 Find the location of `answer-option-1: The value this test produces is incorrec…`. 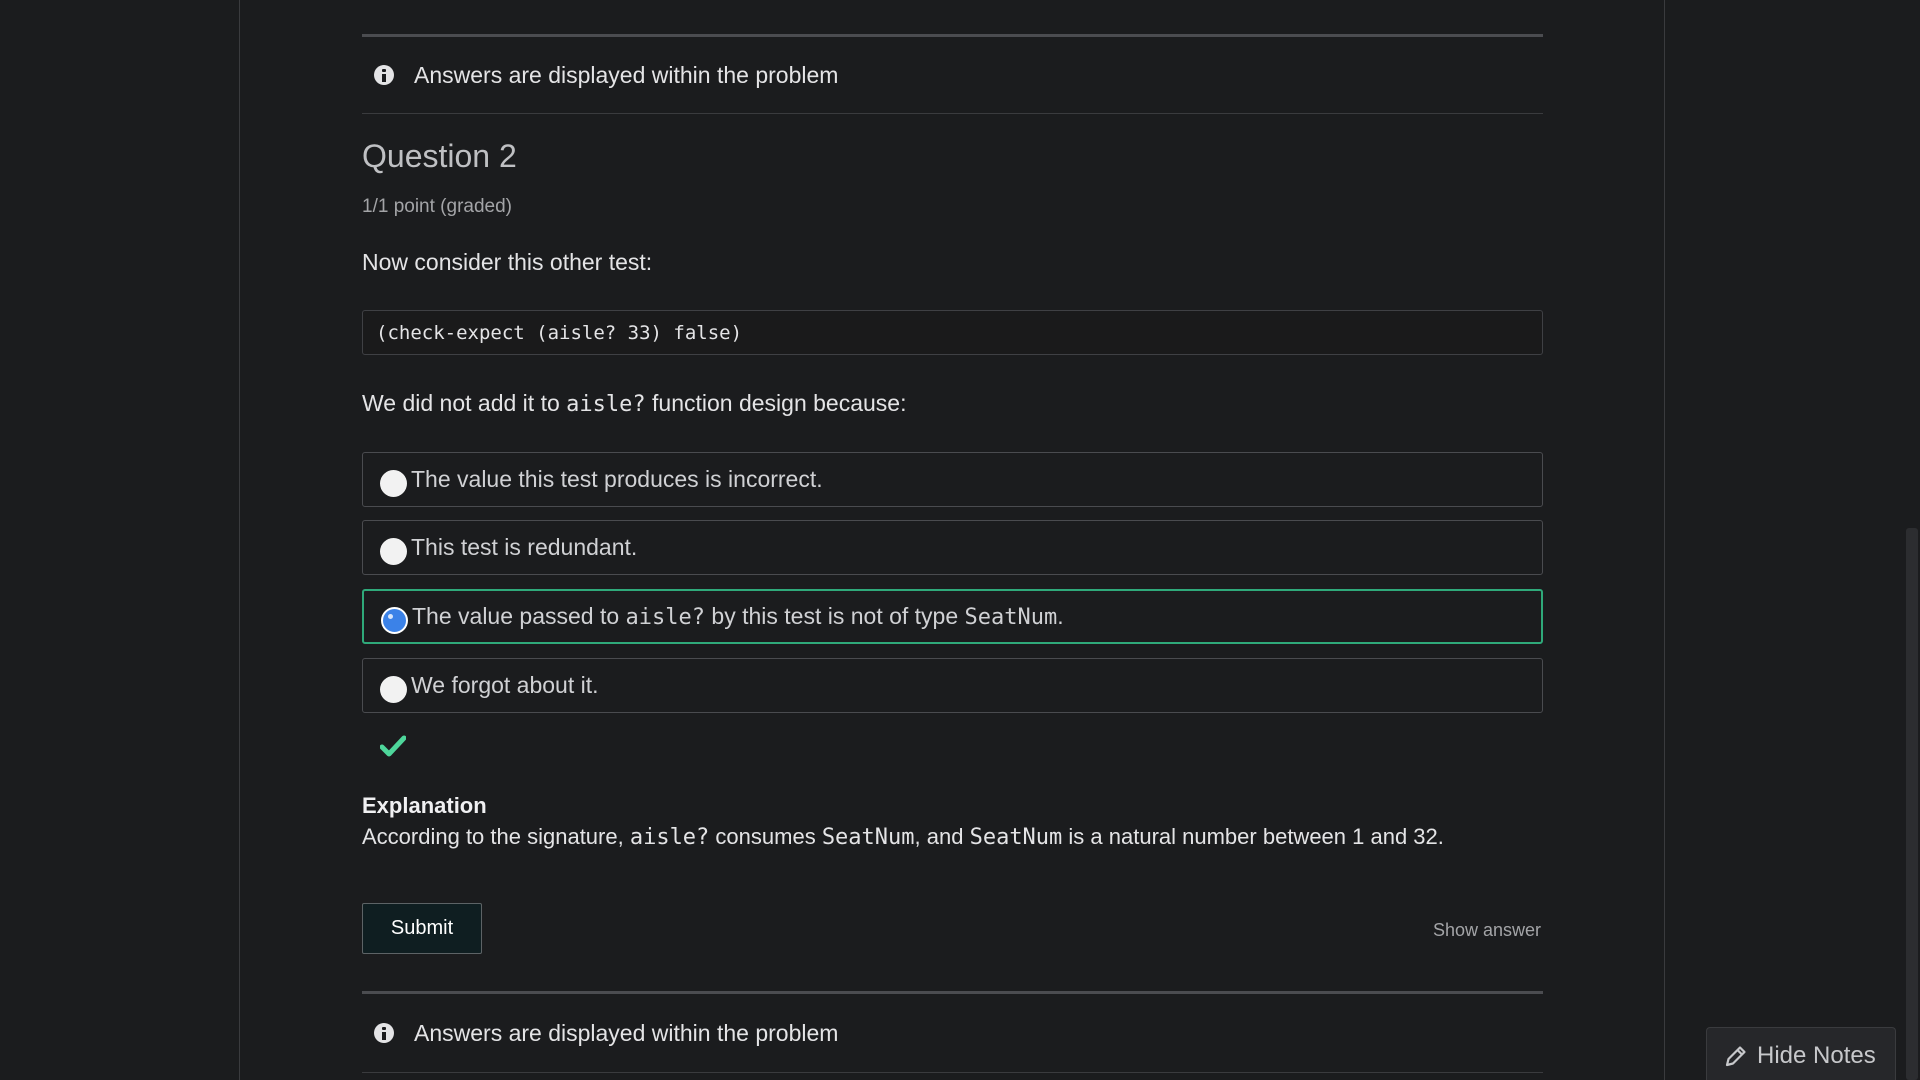

answer-option-1: The value this test produces is incorrec… is located at coordinates (952, 479).